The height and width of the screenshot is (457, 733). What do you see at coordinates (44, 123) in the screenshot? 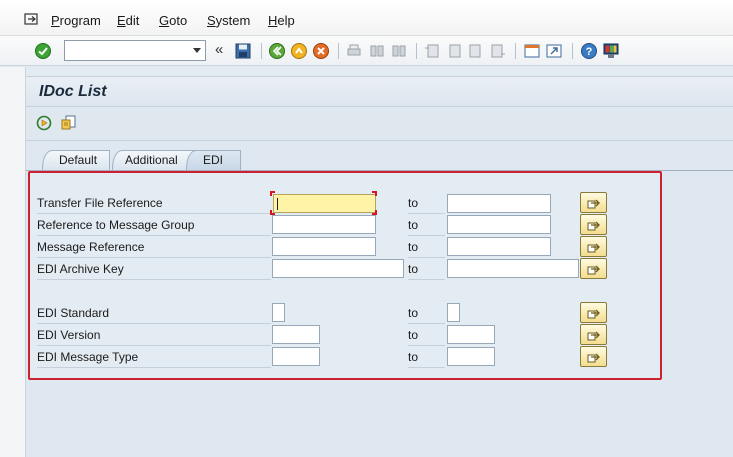
I see `execute-icon` at bounding box center [44, 123].